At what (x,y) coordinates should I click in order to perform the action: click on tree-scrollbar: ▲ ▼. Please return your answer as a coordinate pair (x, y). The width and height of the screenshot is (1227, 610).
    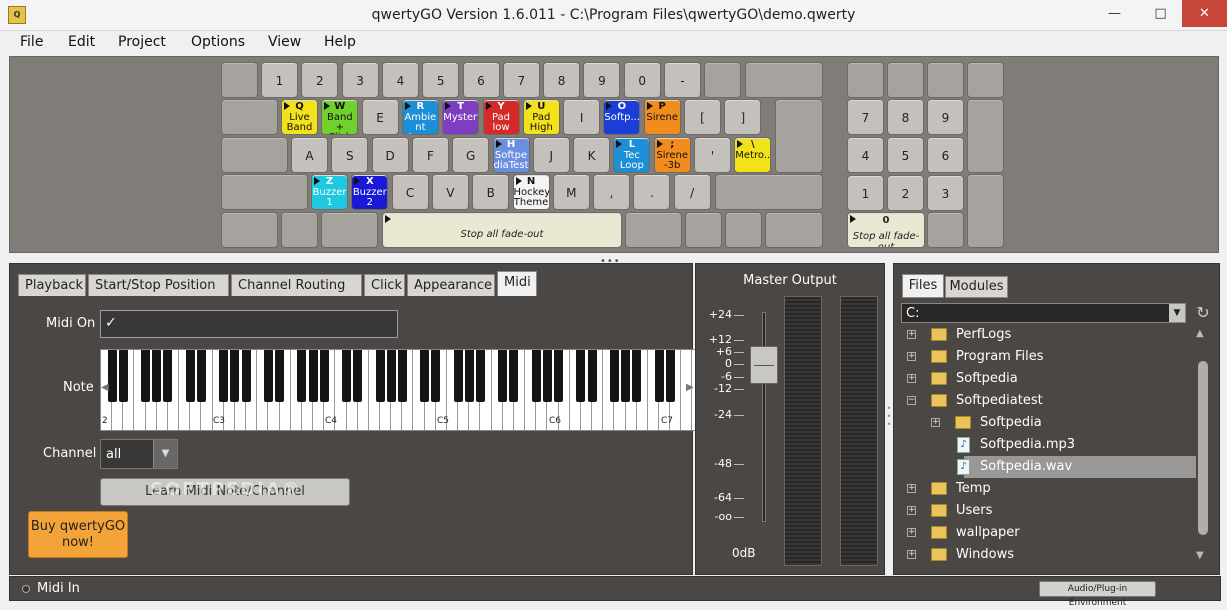
    Looking at the image, I should click on (1203, 447).